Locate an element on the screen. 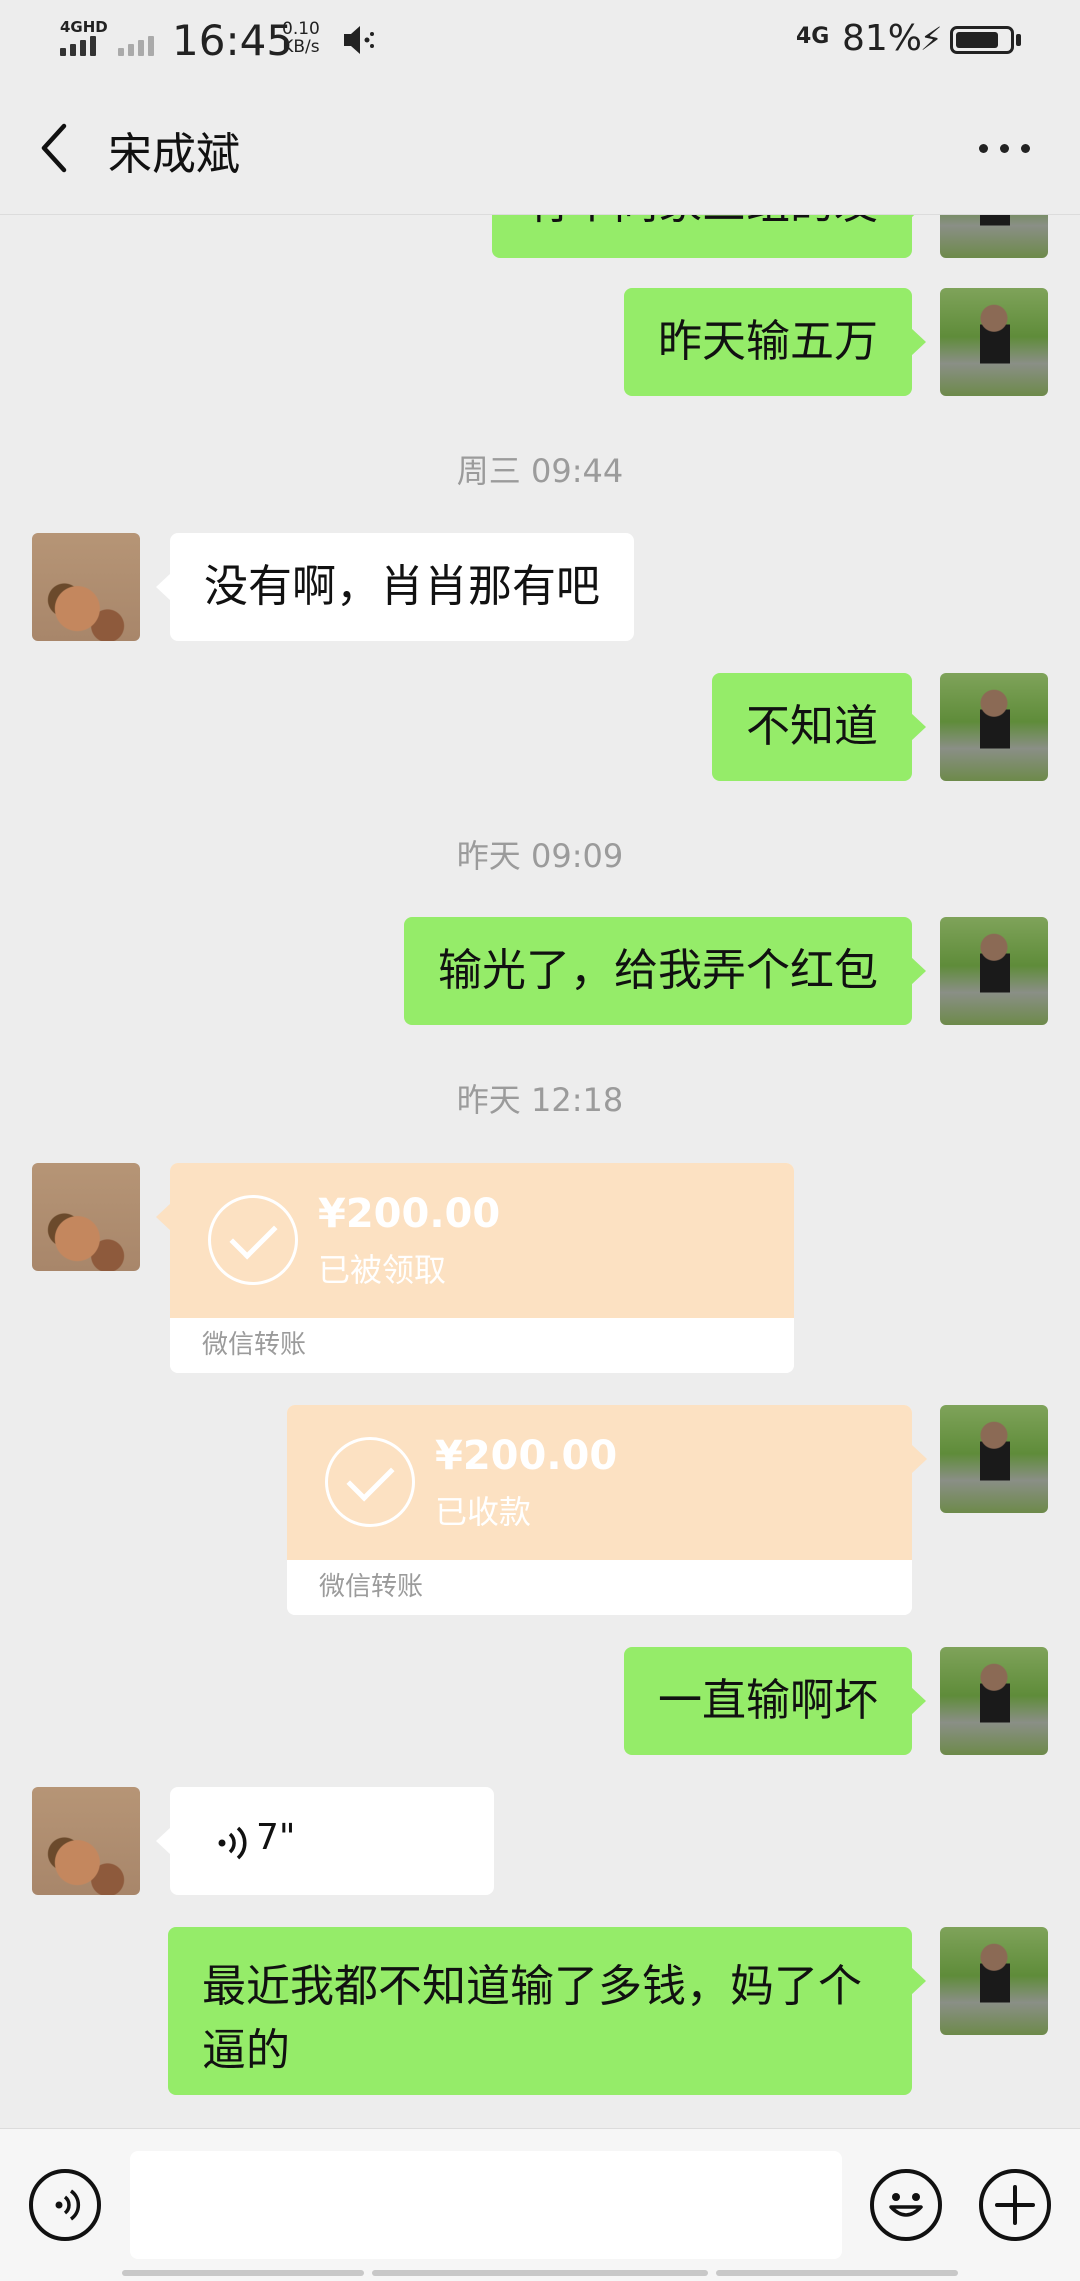 The height and width of the screenshot is (2281, 1080). message-row-clipped: 有个同家三组的发 is located at coordinates (540, 236).